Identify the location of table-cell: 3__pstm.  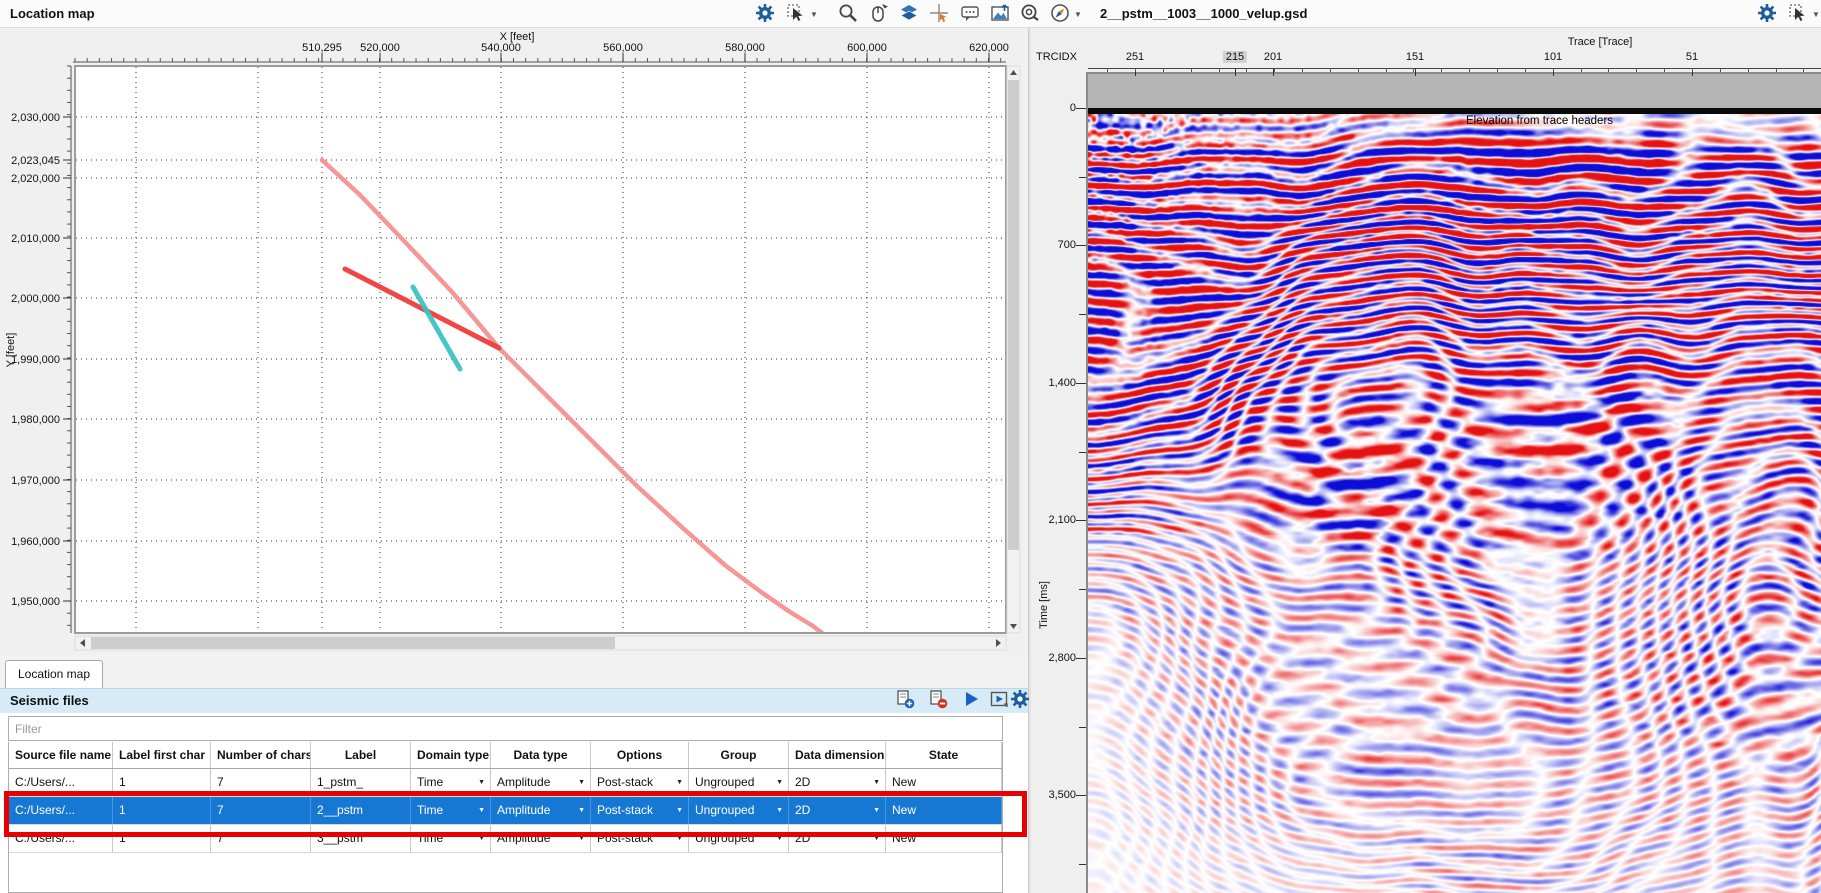
(361, 838).